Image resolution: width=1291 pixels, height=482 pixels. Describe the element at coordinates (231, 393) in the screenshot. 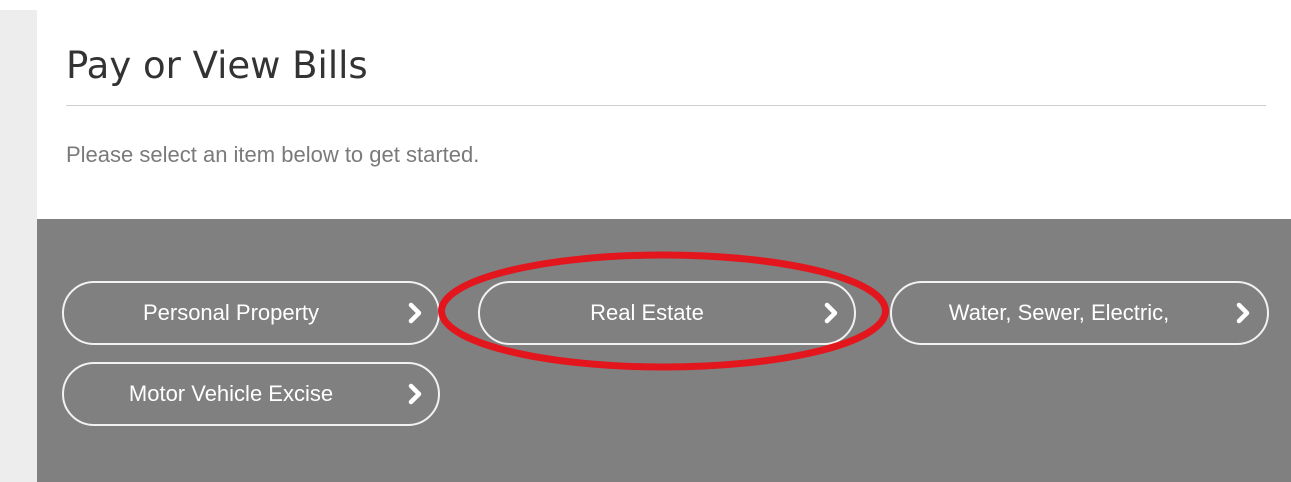

I see `motor-vehicle-excise-label: Motor Vehicle Excise` at that location.